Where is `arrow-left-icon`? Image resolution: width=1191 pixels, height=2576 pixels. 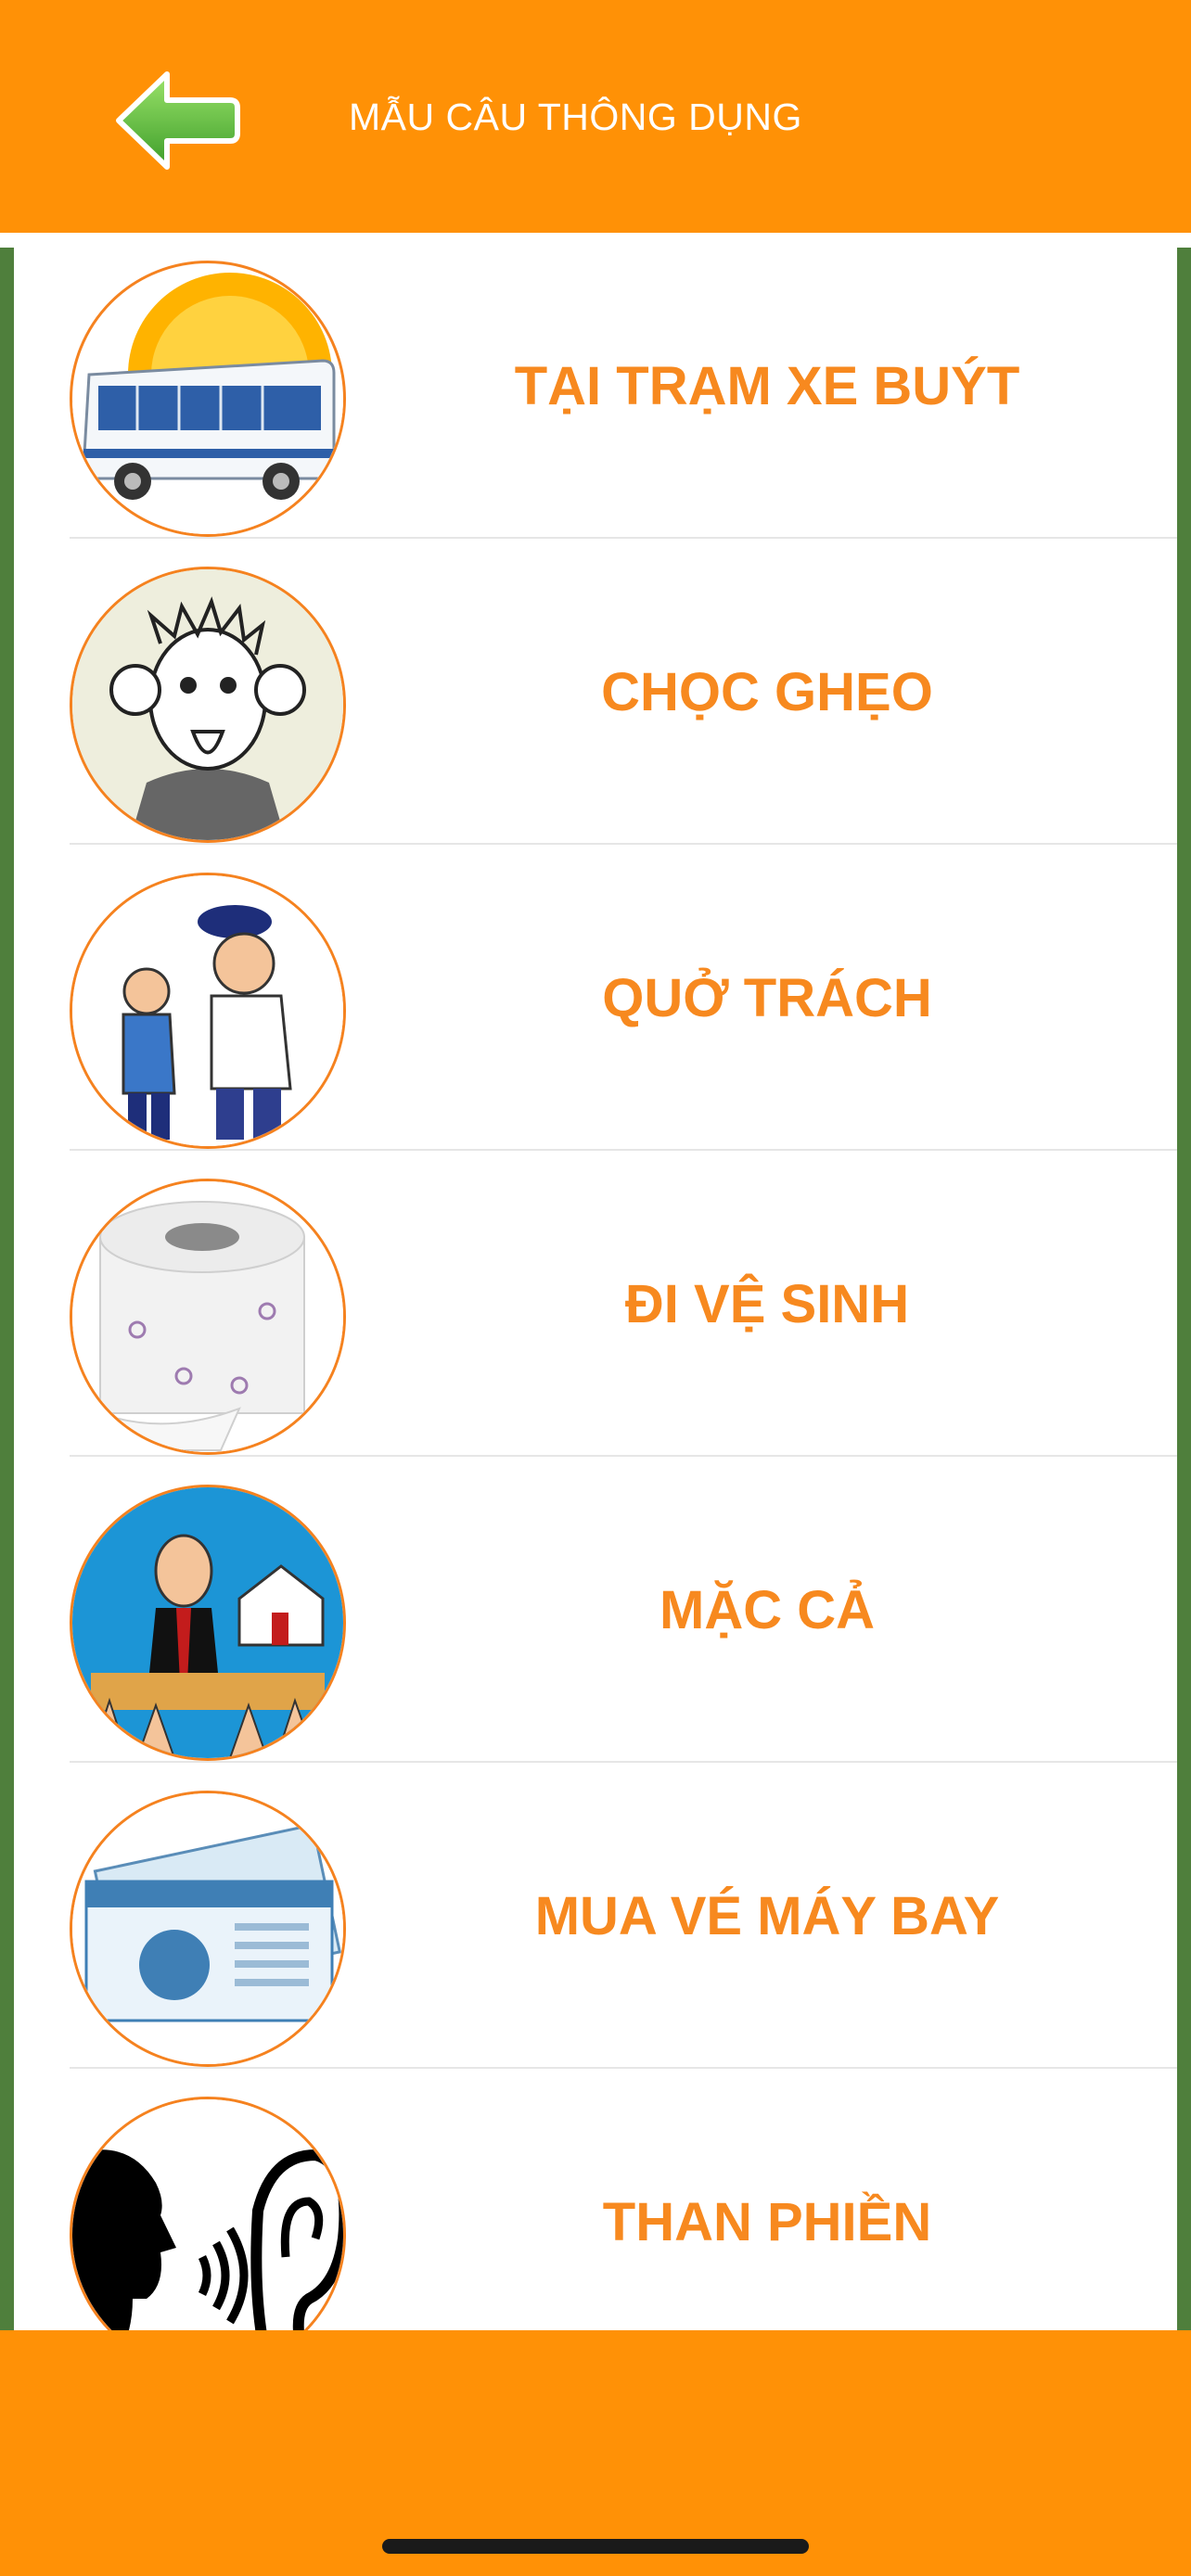 arrow-left-icon is located at coordinates (178, 120).